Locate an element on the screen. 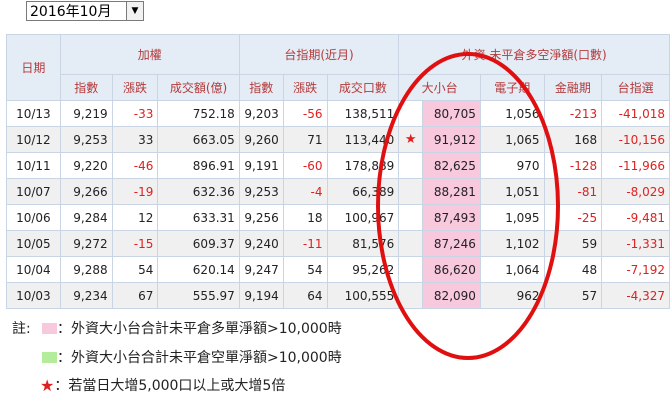  cell-futures-index: 9,191 is located at coordinates (261, 165).